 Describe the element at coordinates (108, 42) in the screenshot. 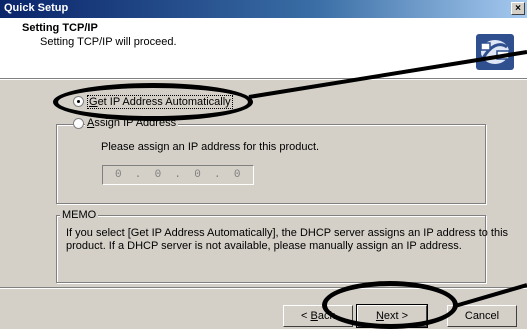

I see `page-subtitle: Setting TCP/IP will proceed.` at that location.